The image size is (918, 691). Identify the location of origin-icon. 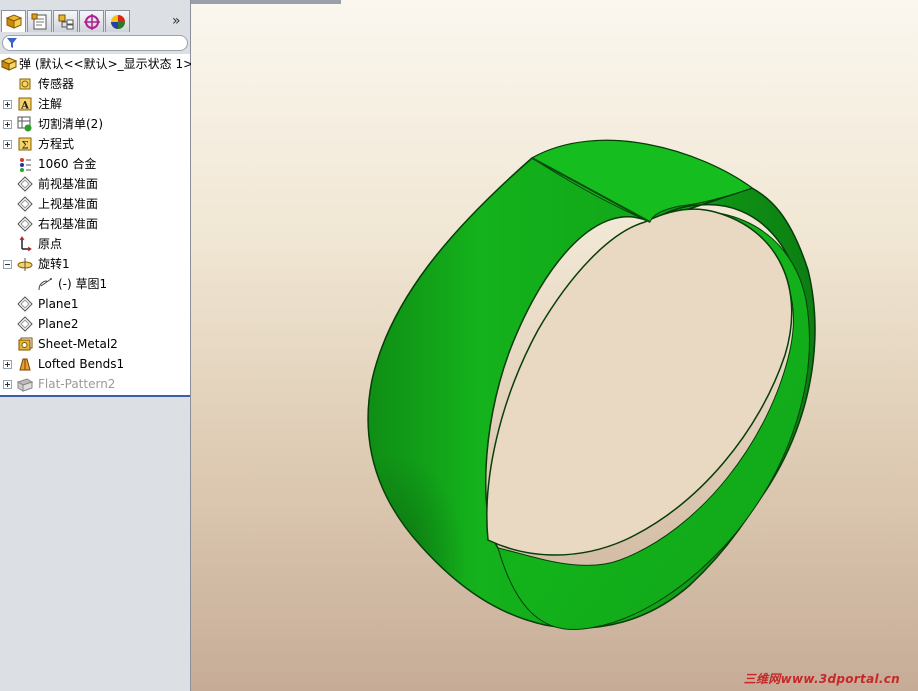
(25, 244).